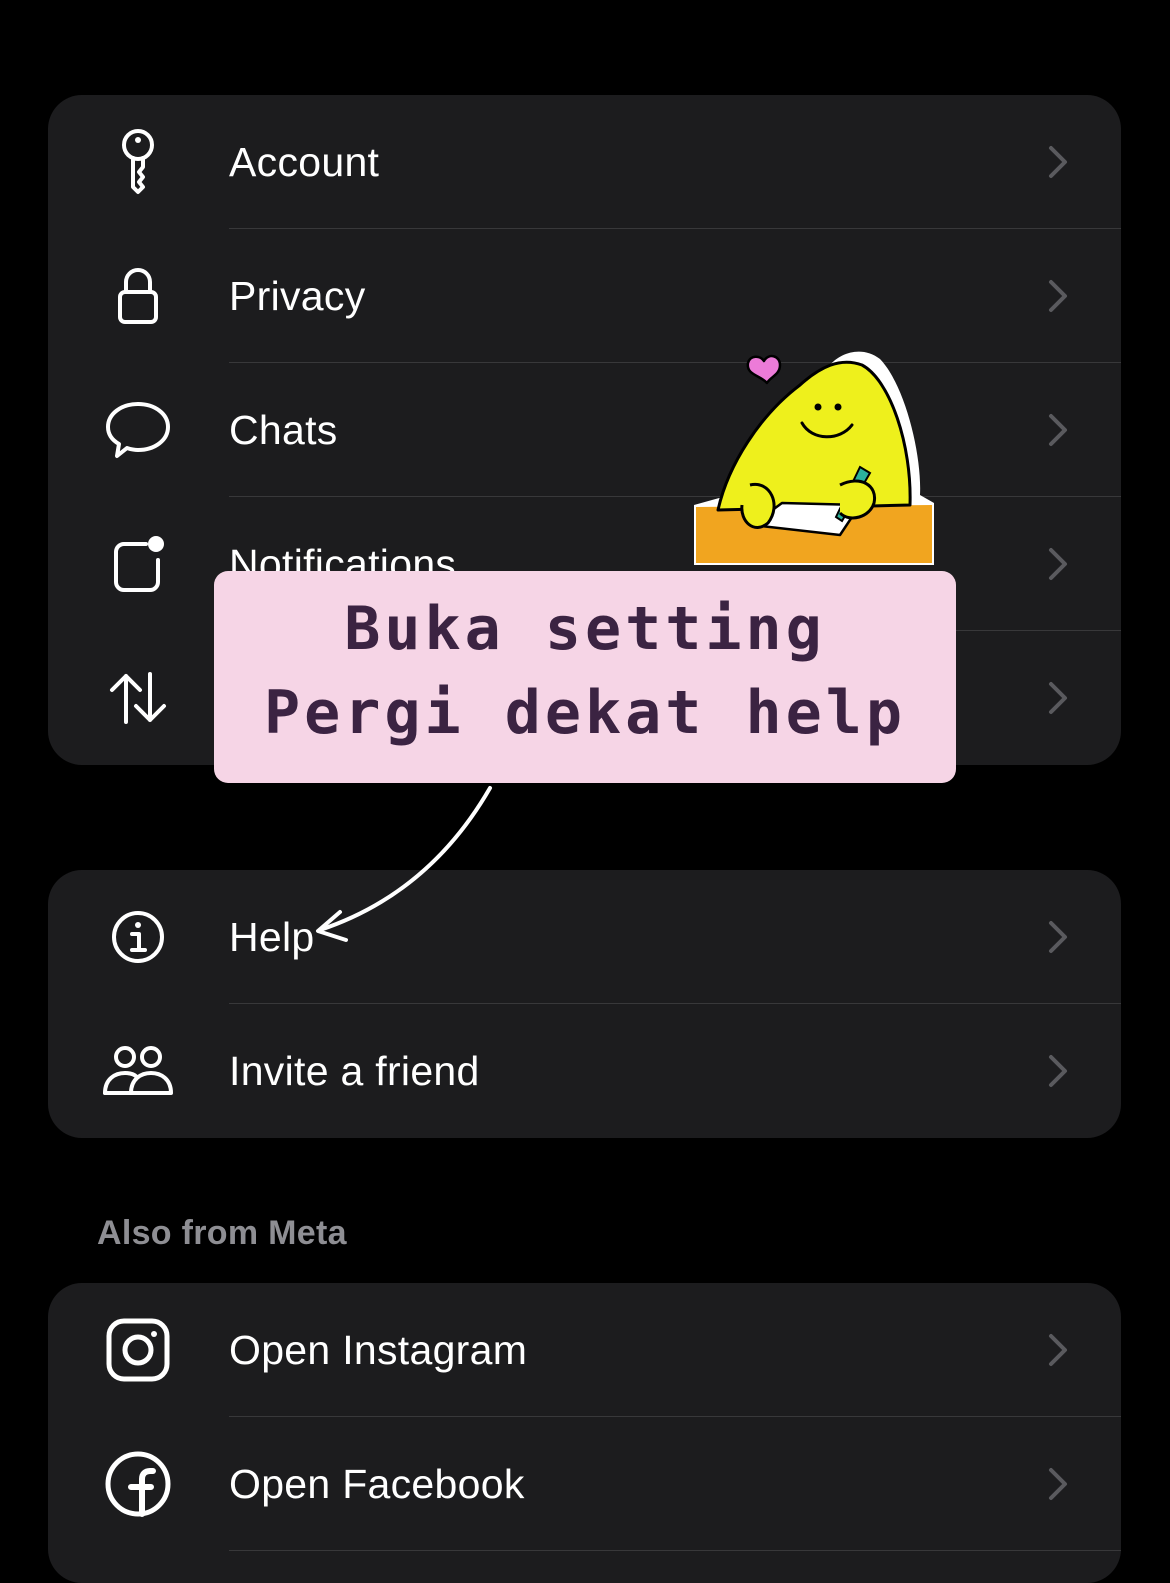 This screenshot has width=1170, height=1583. Describe the element at coordinates (584, 1484) in the screenshot. I see `settings-row-open-facebook: Open Facebook` at that location.